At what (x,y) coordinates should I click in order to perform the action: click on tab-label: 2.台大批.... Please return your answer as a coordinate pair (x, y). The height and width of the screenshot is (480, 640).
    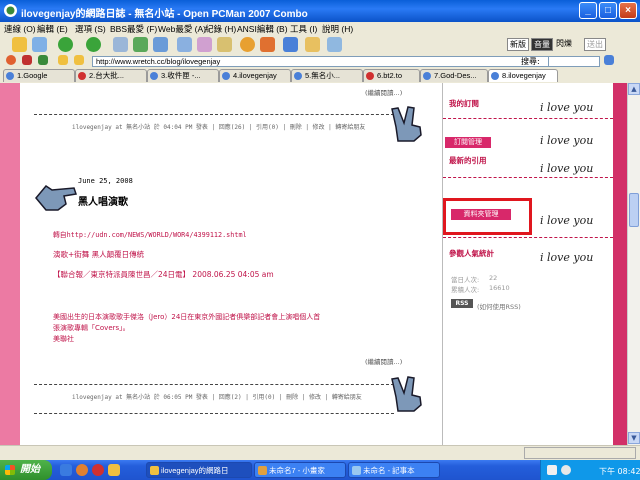
    Looking at the image, I should click on (107, 75).